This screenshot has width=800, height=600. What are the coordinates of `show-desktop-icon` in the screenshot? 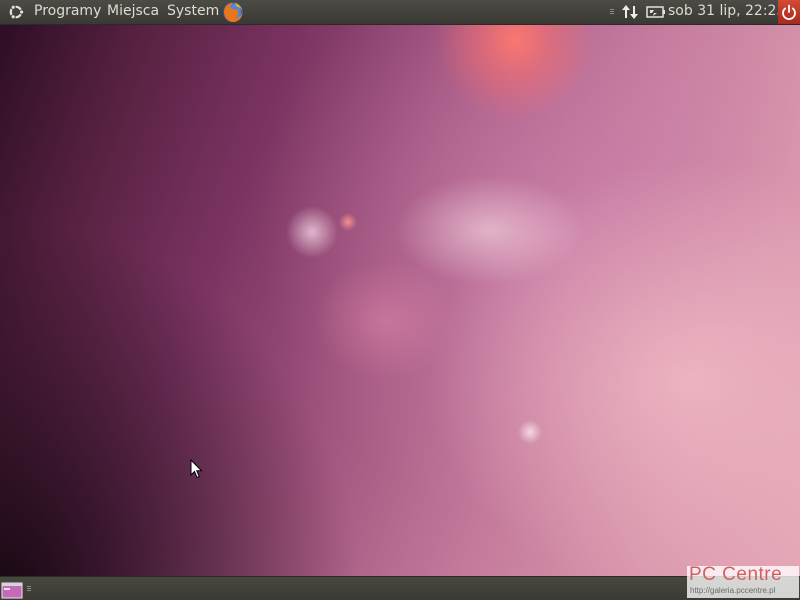 It's located at (12, 588).